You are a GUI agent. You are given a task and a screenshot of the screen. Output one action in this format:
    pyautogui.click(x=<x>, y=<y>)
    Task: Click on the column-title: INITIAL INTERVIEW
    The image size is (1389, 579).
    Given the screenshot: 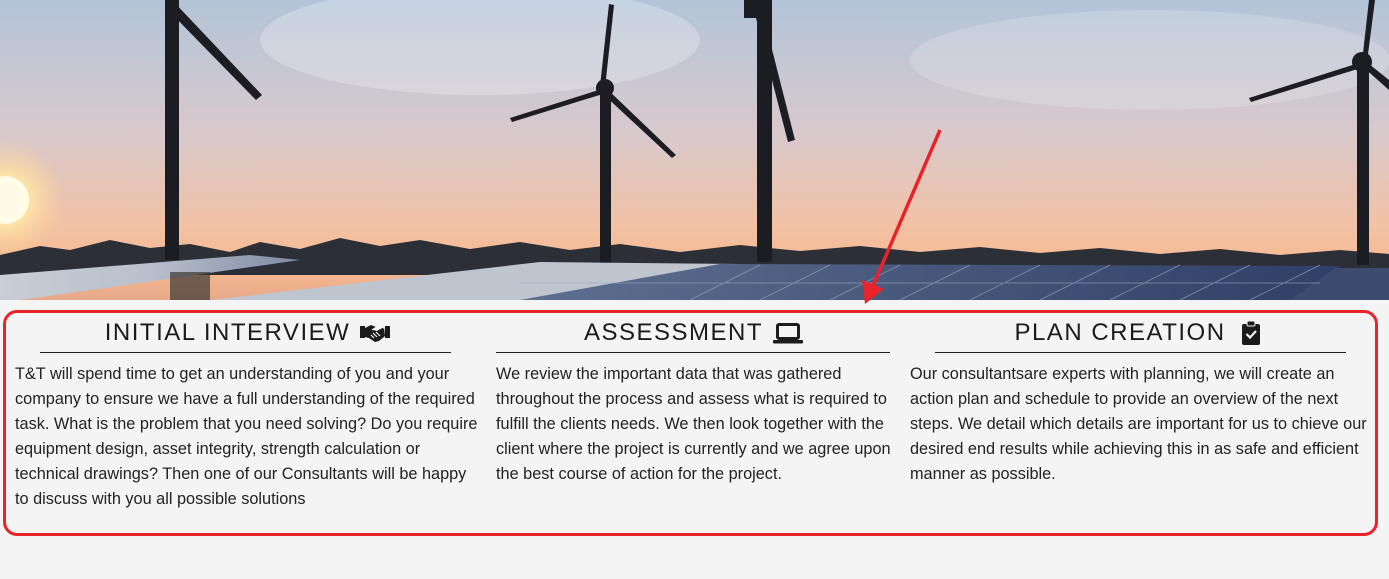 What is the action you would take?
    pyautogui.click(x=247, y=333)
    